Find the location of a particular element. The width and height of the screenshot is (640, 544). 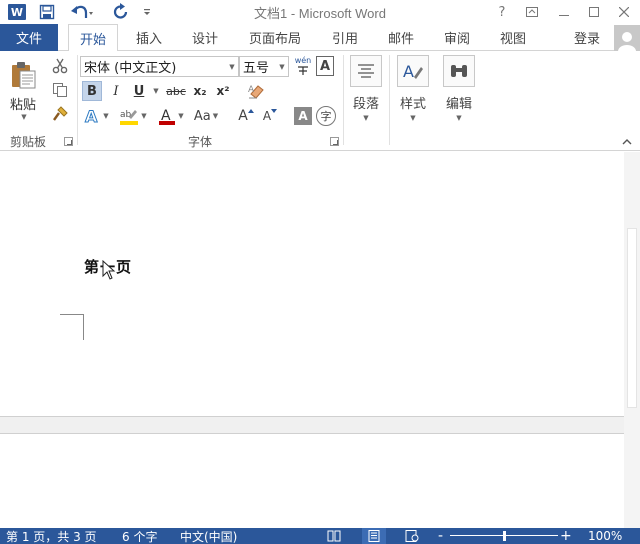

minimize-button is located at coordinates (564, 12).